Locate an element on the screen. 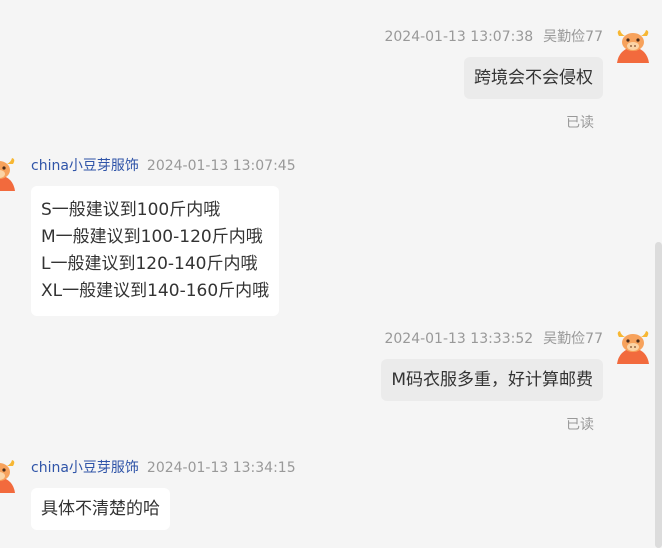 Image resolution: width=662 pixels, height=548 pixels. message-meta: china小豆芽服饰 2024-01-13 13:07:45 is located at coordinates (163, 165).